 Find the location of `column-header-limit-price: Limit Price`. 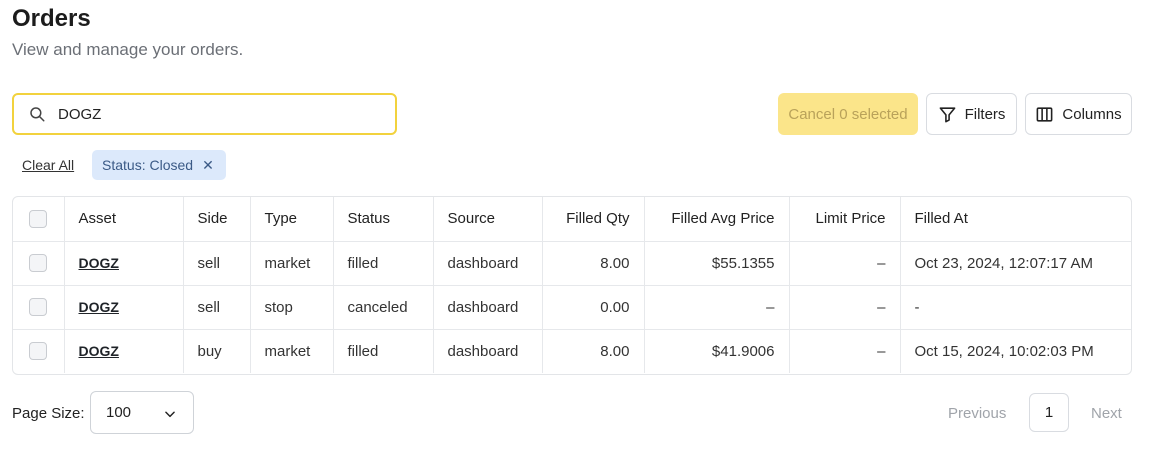

column-header-limit-price: Limit Price is located at coordinates (845, 219).